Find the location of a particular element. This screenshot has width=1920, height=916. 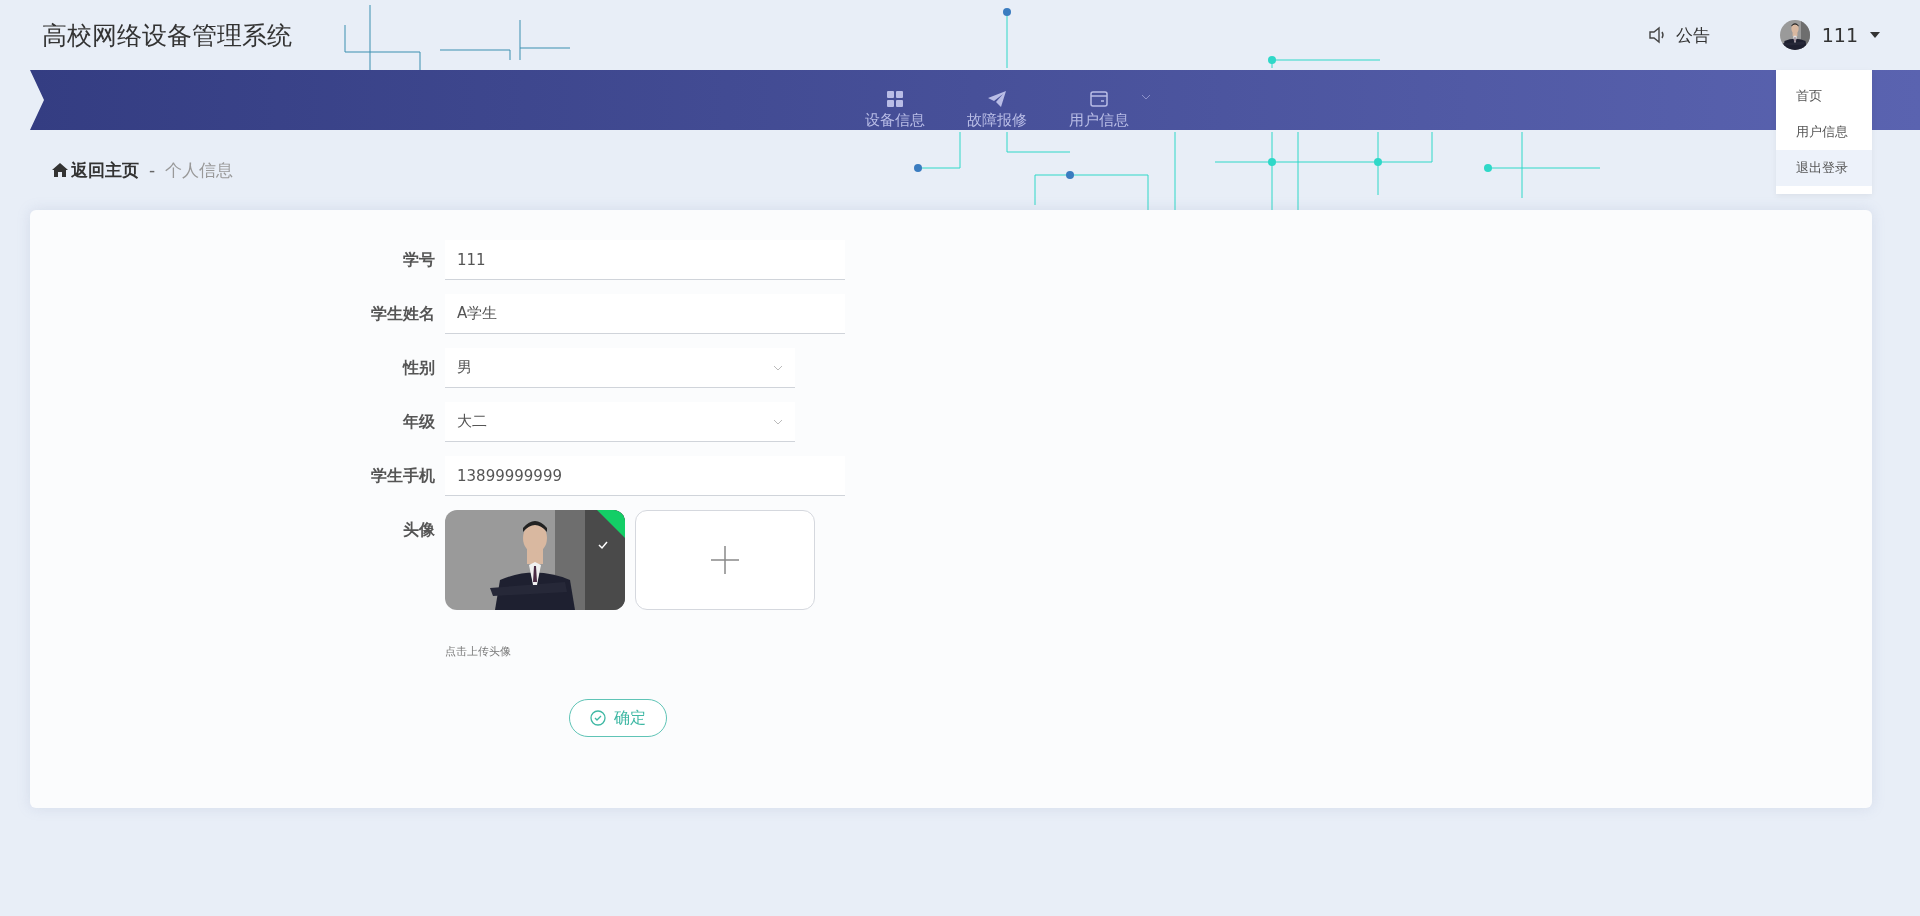

breadcrumb-current: 个人信息 is located at coordinates (199, 170).